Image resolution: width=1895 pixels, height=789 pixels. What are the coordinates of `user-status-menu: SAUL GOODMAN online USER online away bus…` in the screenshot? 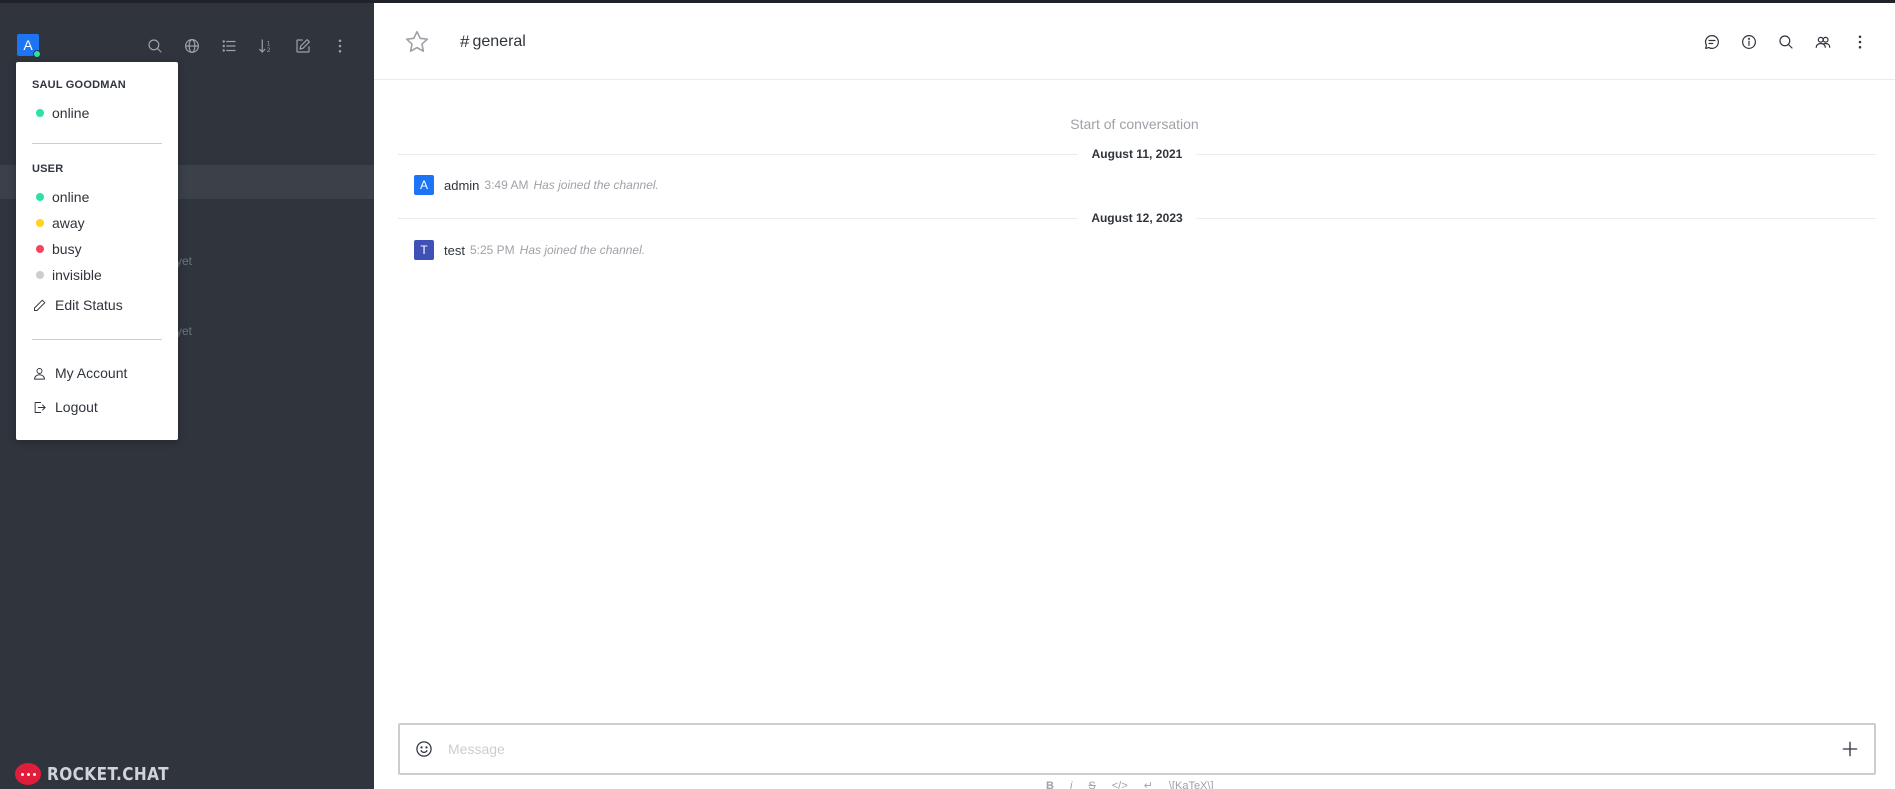 It's located at (97, 251).